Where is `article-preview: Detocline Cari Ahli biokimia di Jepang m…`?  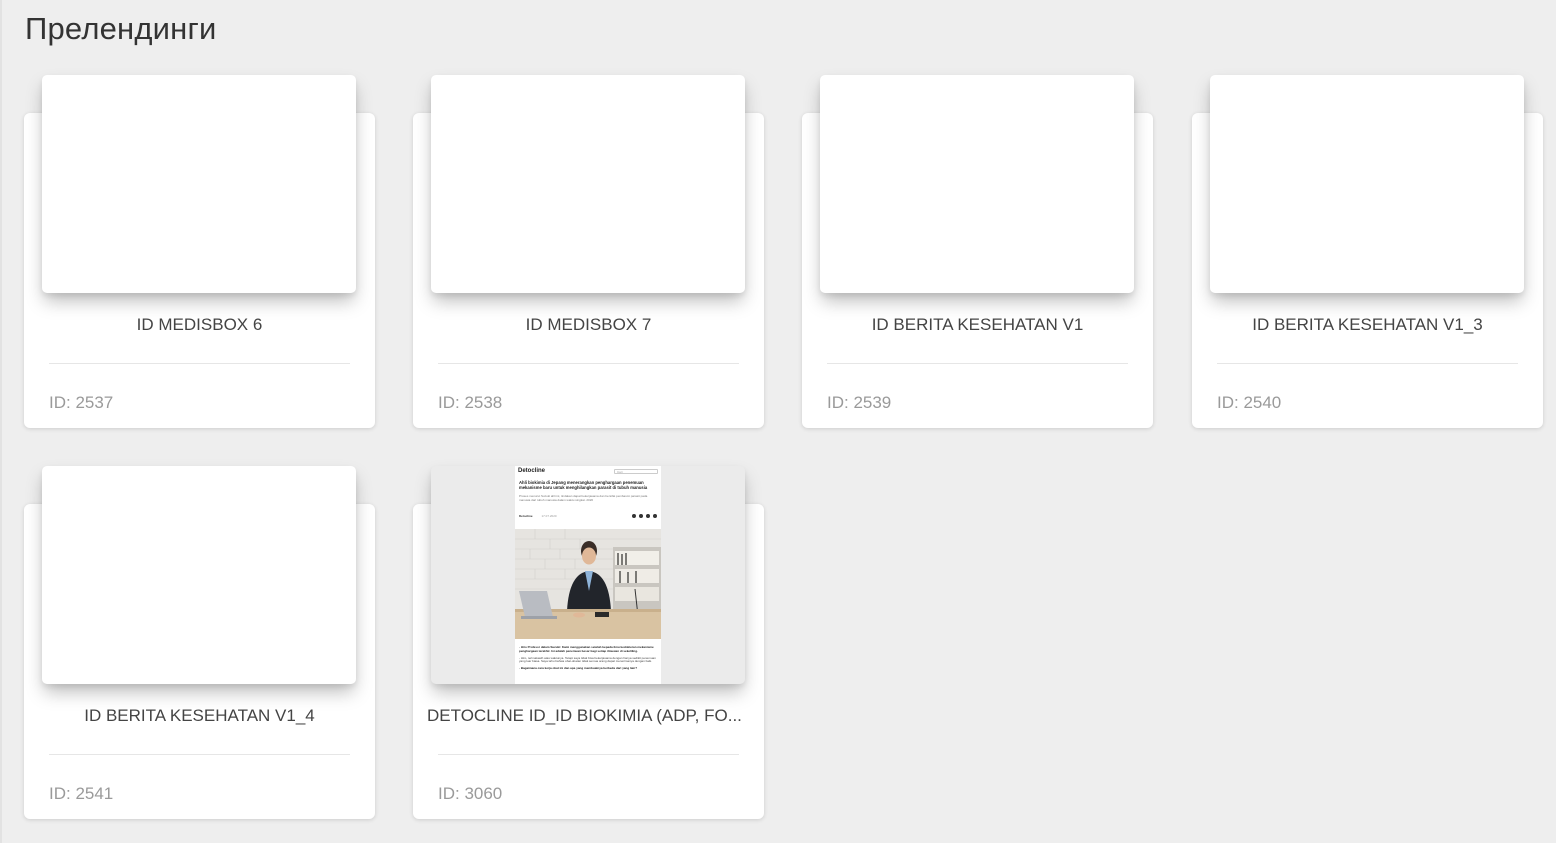
article-preview: Detocline Cari Ahli biokimia di Jepang m… is located at coordinates (588, 575).